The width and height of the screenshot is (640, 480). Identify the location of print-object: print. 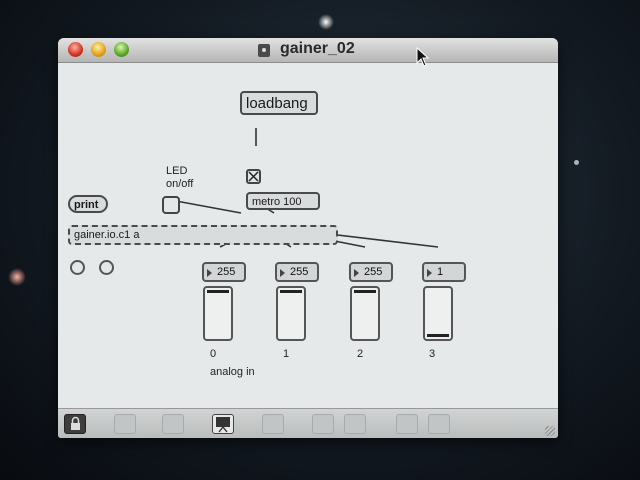
(88, 204).